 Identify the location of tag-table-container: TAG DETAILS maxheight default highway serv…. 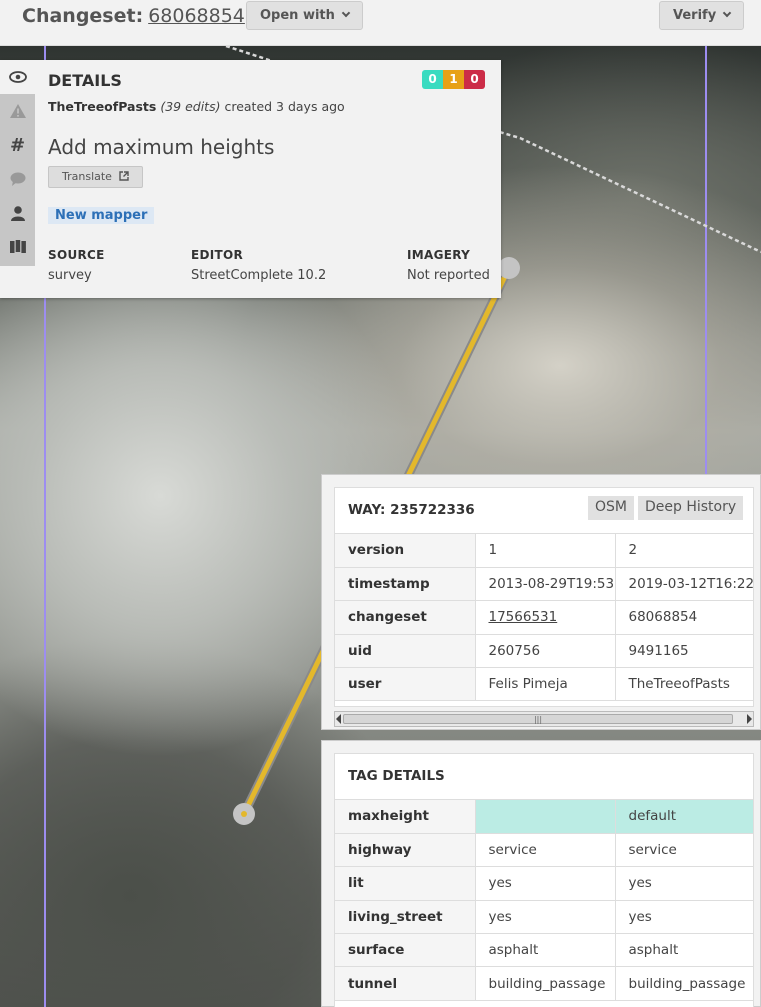
(544, 880).